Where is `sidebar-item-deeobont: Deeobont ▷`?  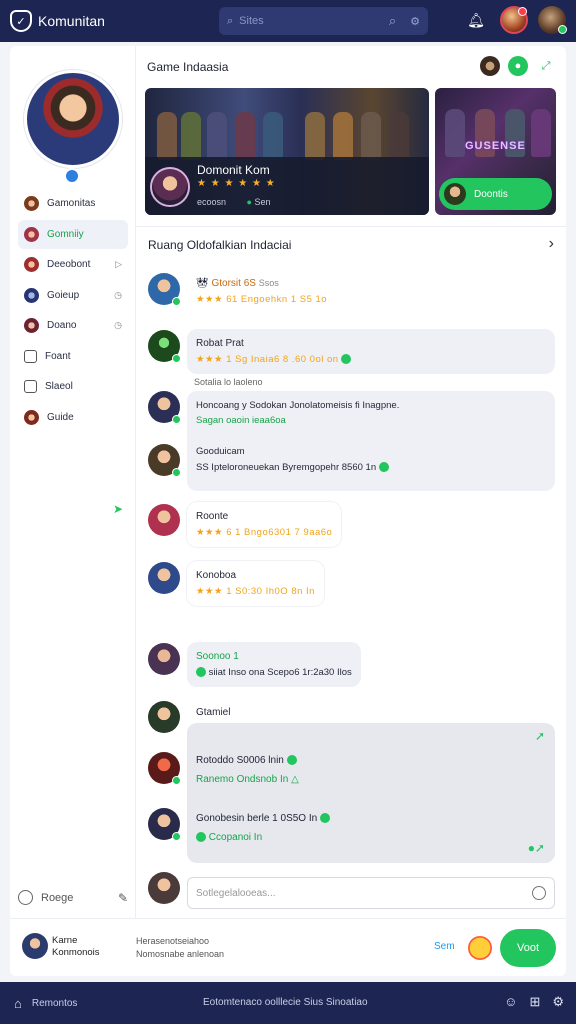 sidebar-item-deeobont: Deeobont ▷ is located at coordinates (73, 264).